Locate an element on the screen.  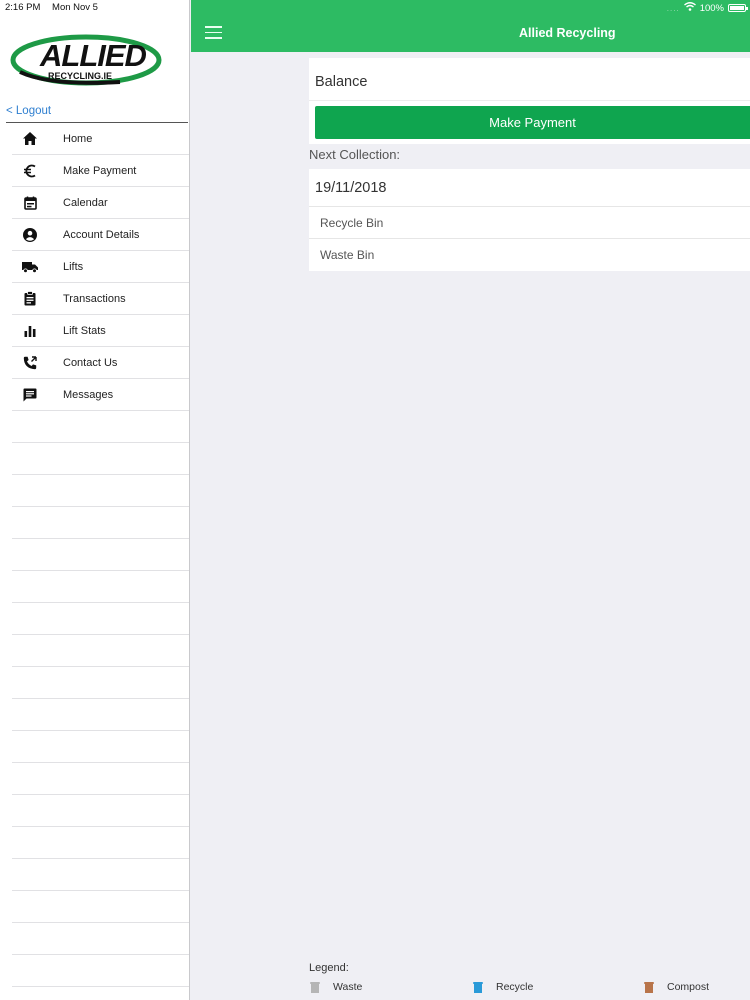
legend-label: Waste is located at coordinates (348, 987).